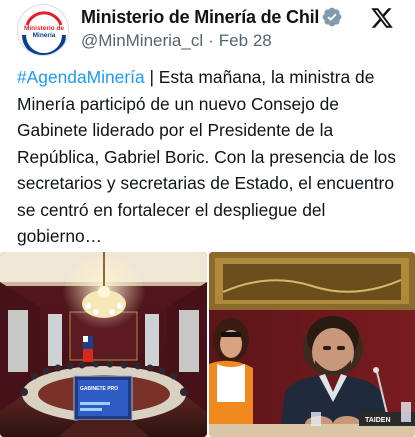 The image size is (415, 437). Describe the element at coordinates (245, 41) in the screenshot. I see `tweet-date: Feb 28` at that location.